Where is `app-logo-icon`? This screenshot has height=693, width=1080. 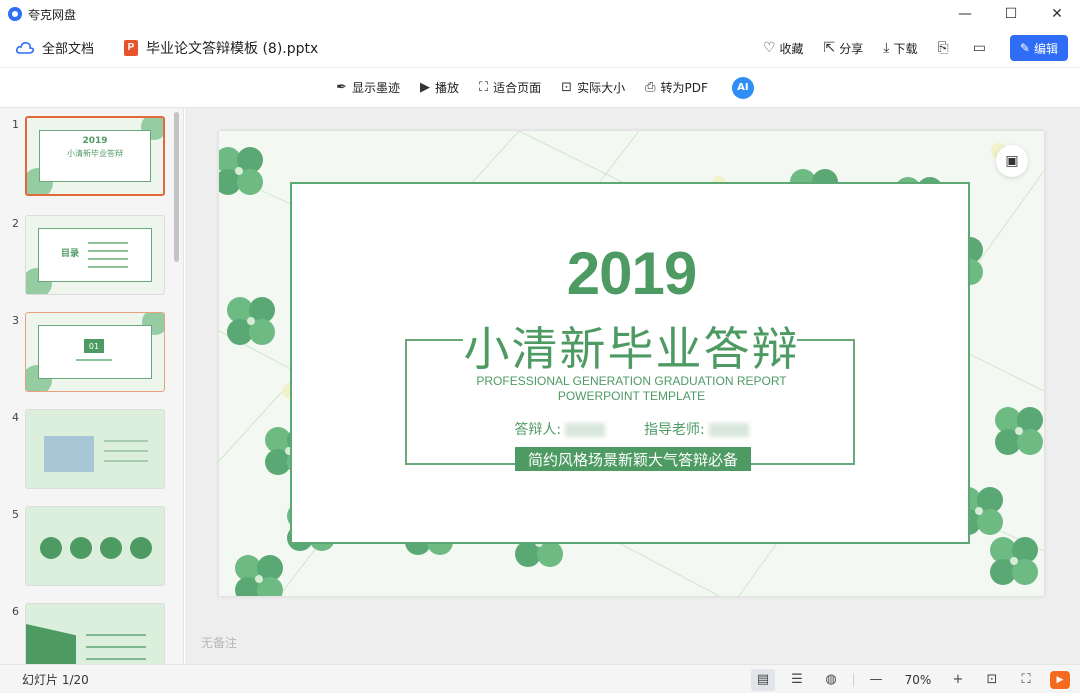 app-logo-icon is located at coordinates (15, 14).